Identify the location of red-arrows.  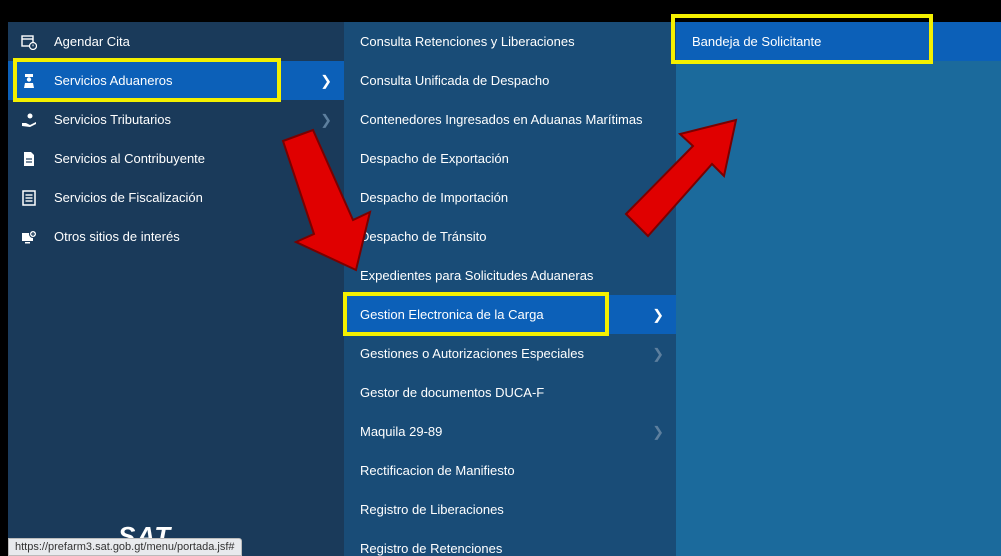
(509, 195).